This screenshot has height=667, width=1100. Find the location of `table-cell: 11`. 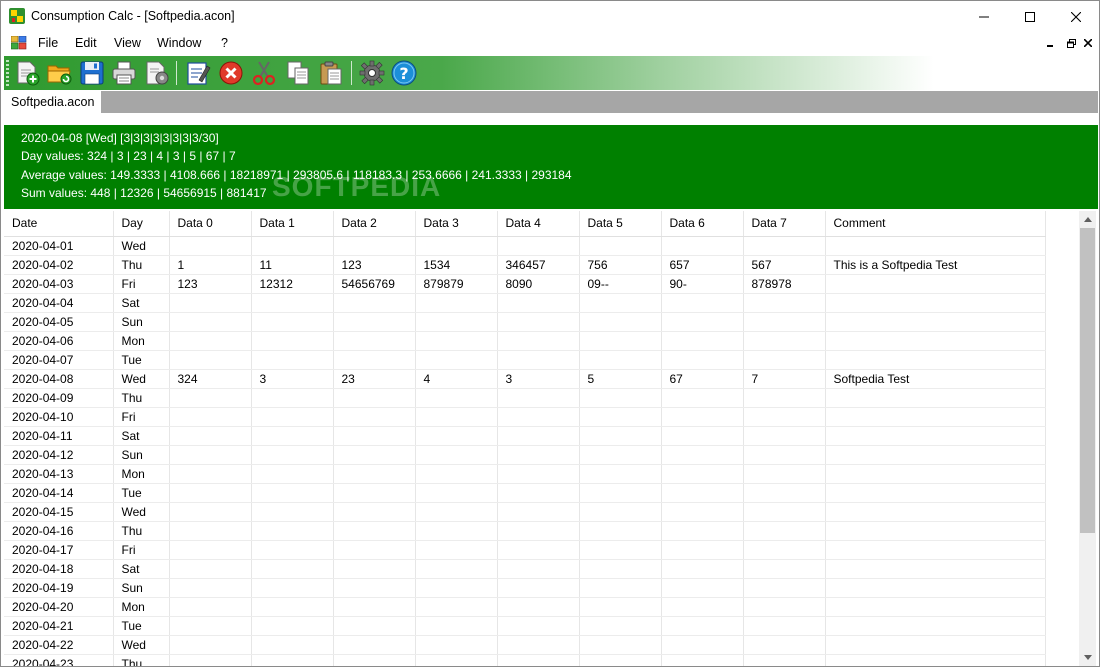

table-cell: 11 is located at coordinates (292, 265).